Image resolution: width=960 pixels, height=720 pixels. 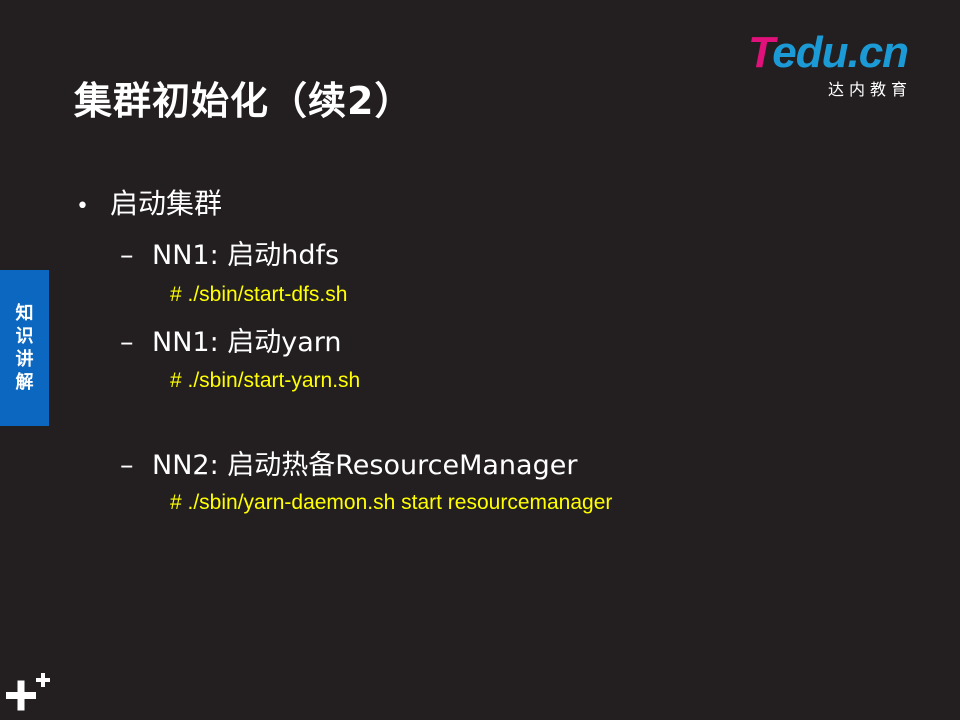 I want to click on list-item: – NN1: 启动yarn, so click(x=231, y=339).